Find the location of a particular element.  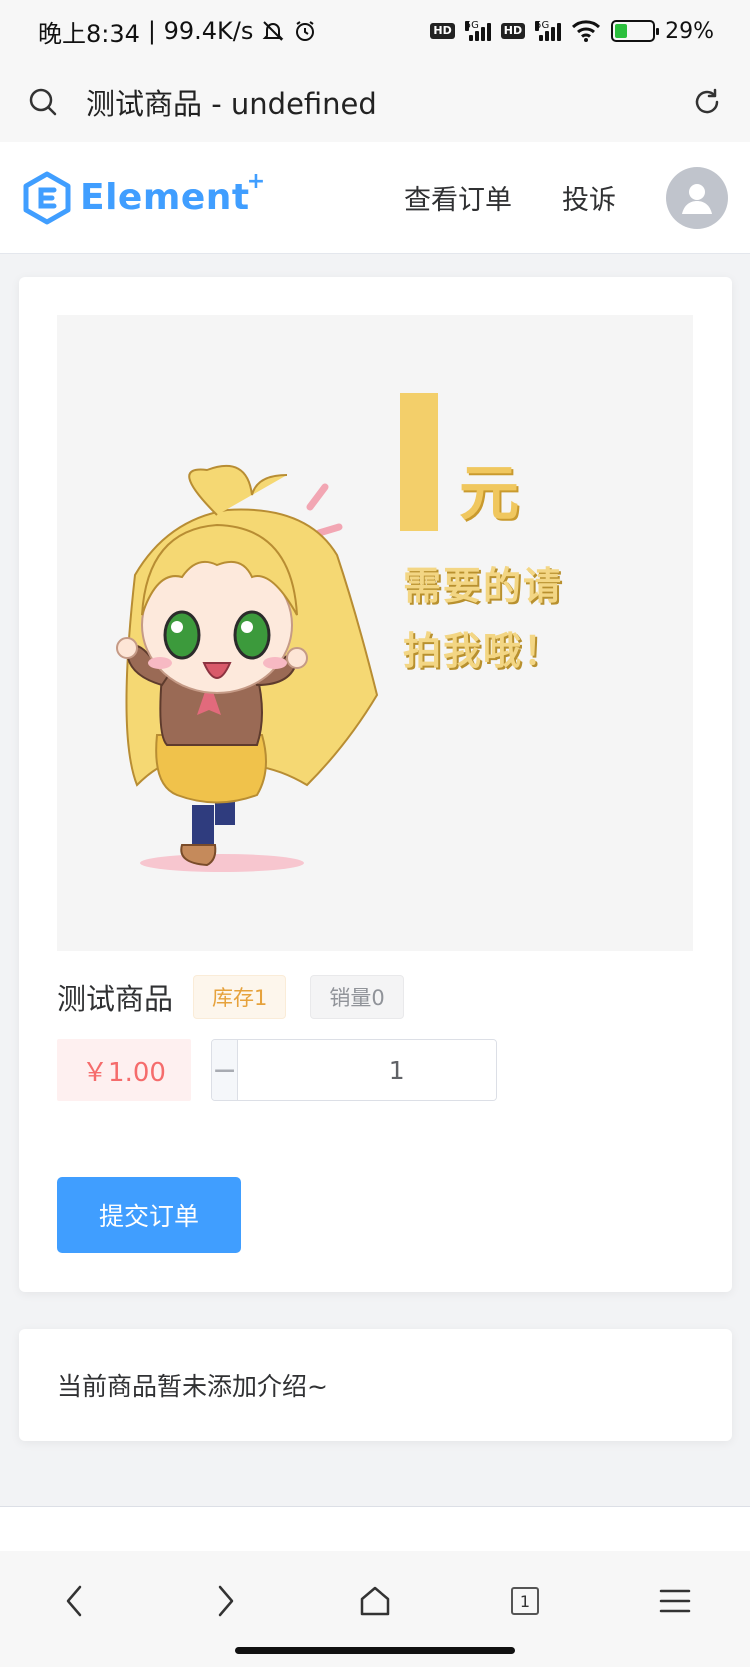

image-line1: 需要的请 is located at coordinates (483, 586).